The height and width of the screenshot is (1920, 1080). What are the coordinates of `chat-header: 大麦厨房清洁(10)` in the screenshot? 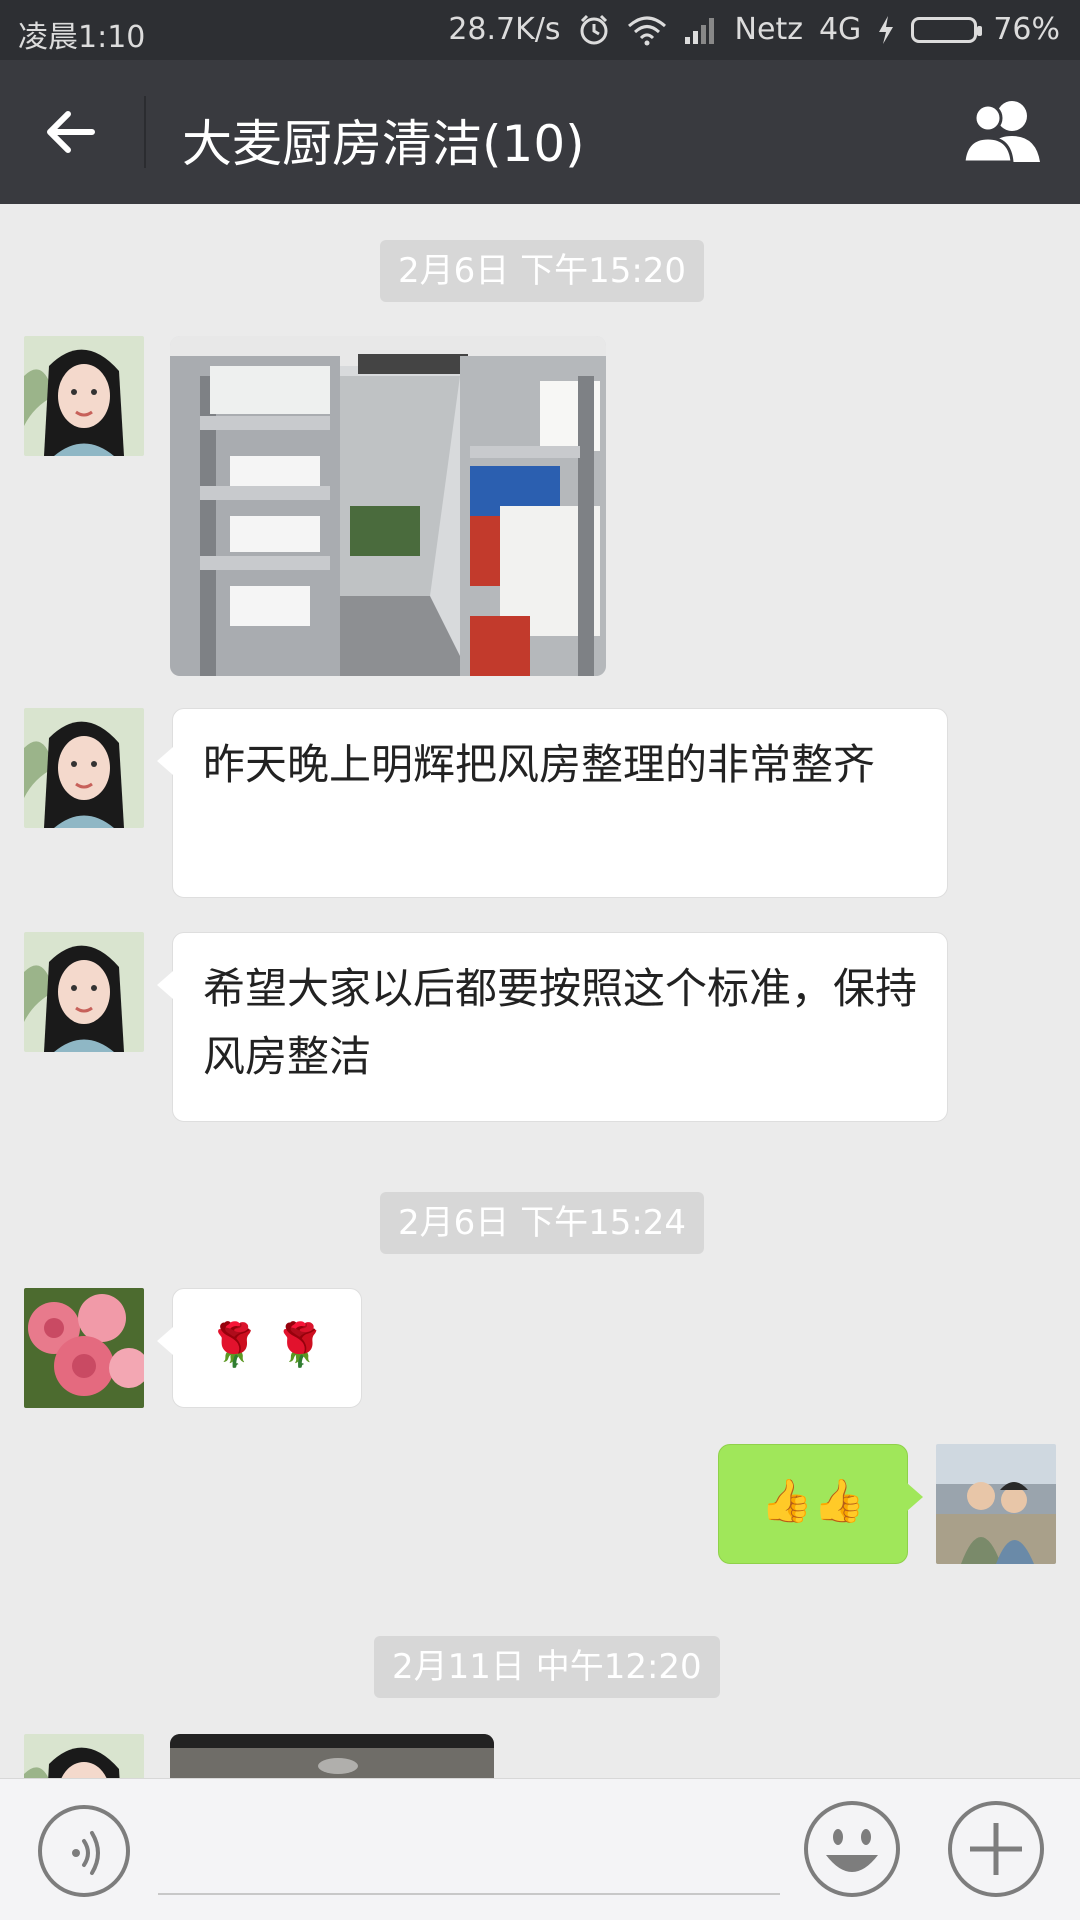 It's located at (540, 132).